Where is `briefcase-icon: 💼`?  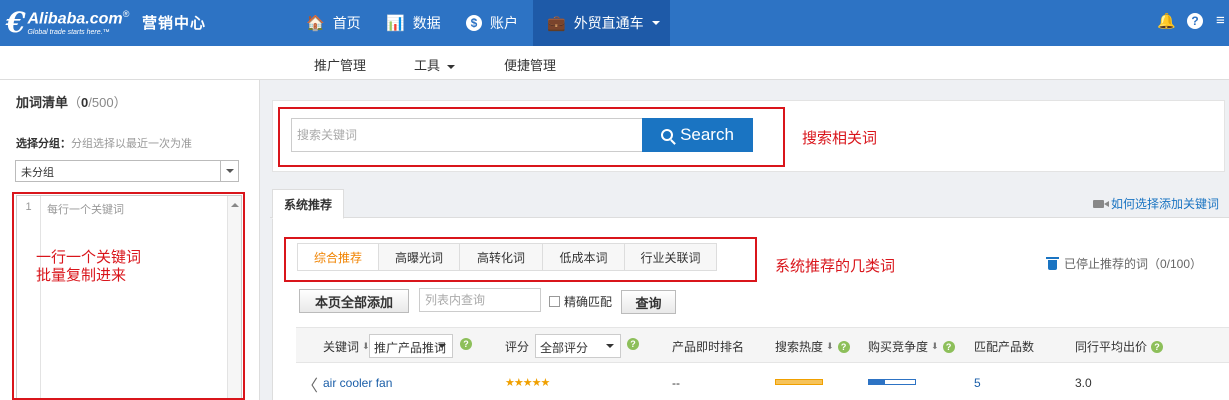 briefcase-icon: 💼 is located at coordinates (556, 23).